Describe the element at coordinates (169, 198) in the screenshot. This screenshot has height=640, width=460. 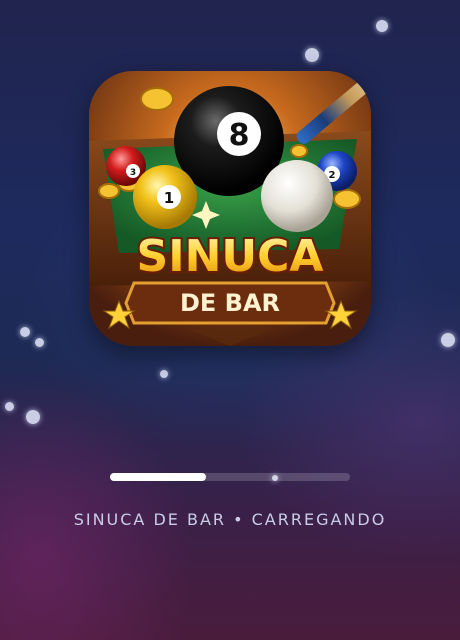
I see `svg-text: 1` at that location.